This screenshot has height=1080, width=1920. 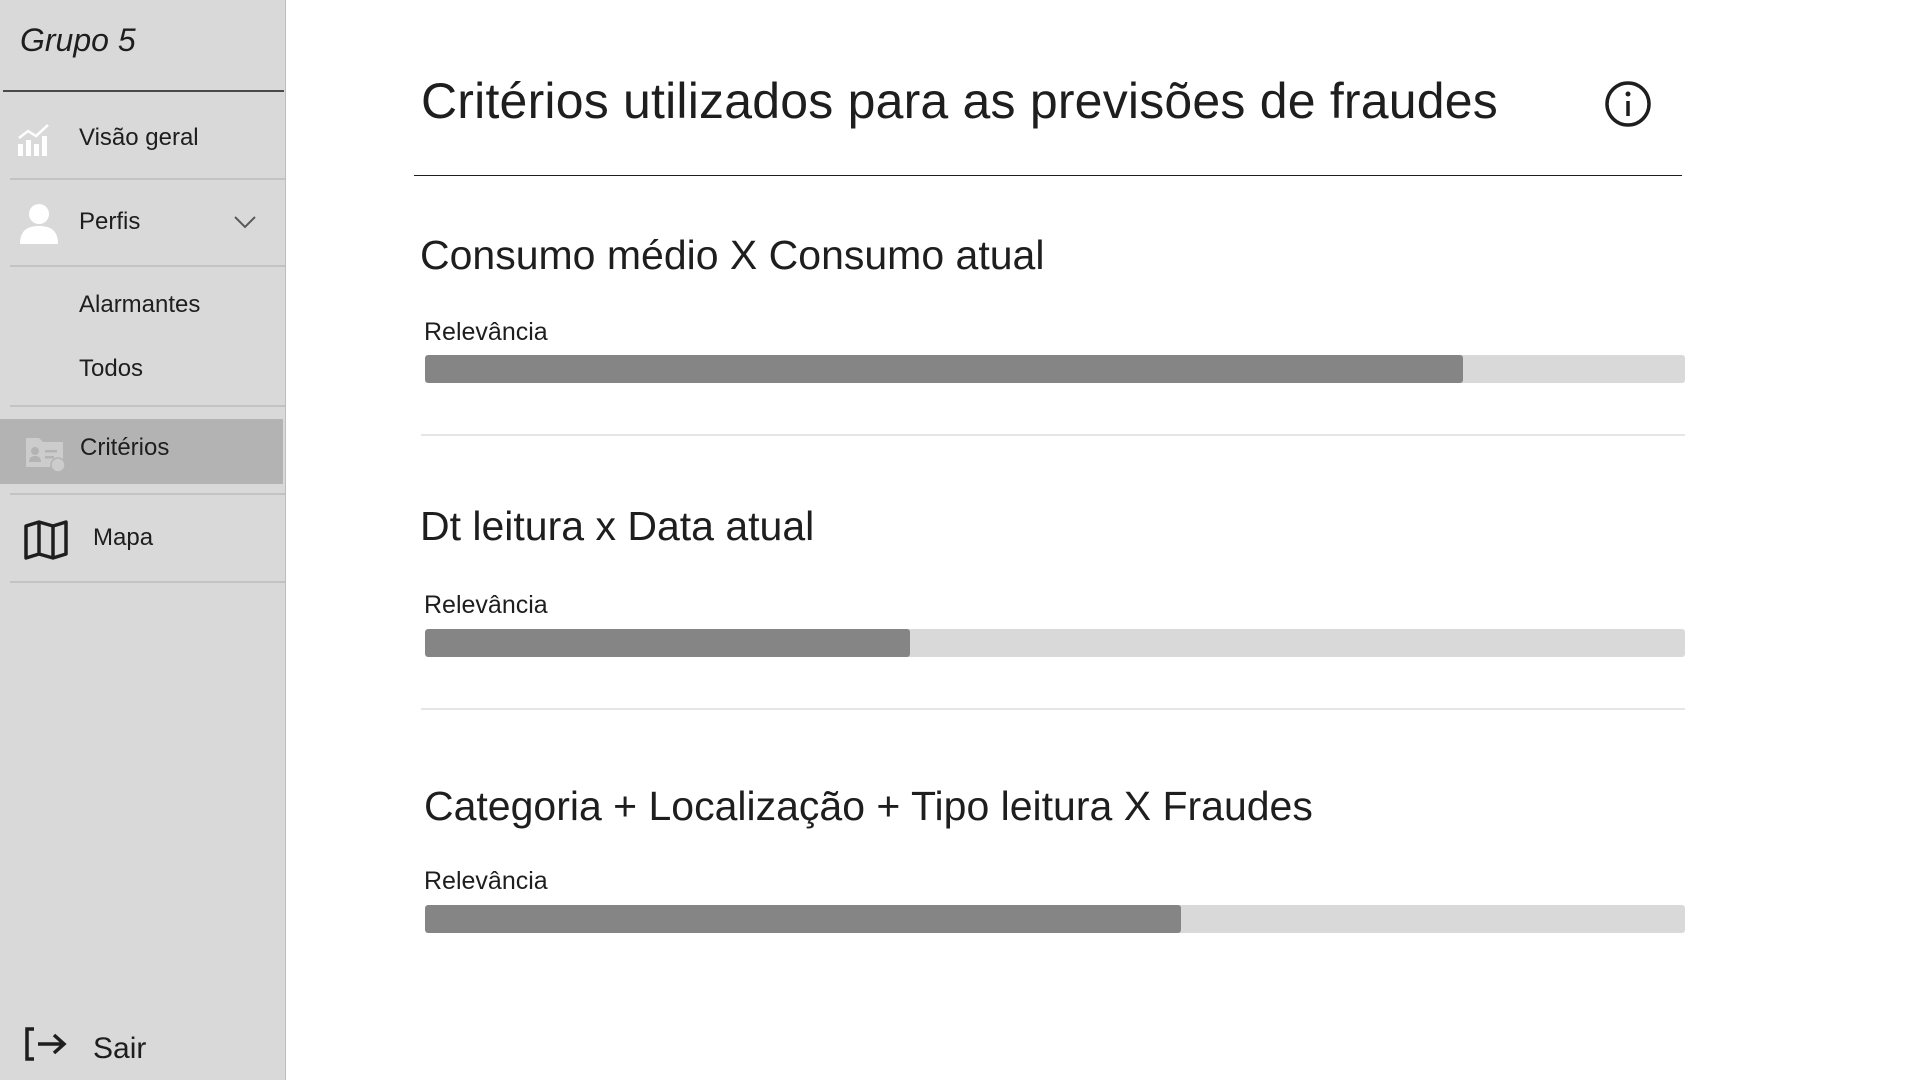 I want to click on criterion-title: Dt leitura x Data atual, so click(x=617, y=526).